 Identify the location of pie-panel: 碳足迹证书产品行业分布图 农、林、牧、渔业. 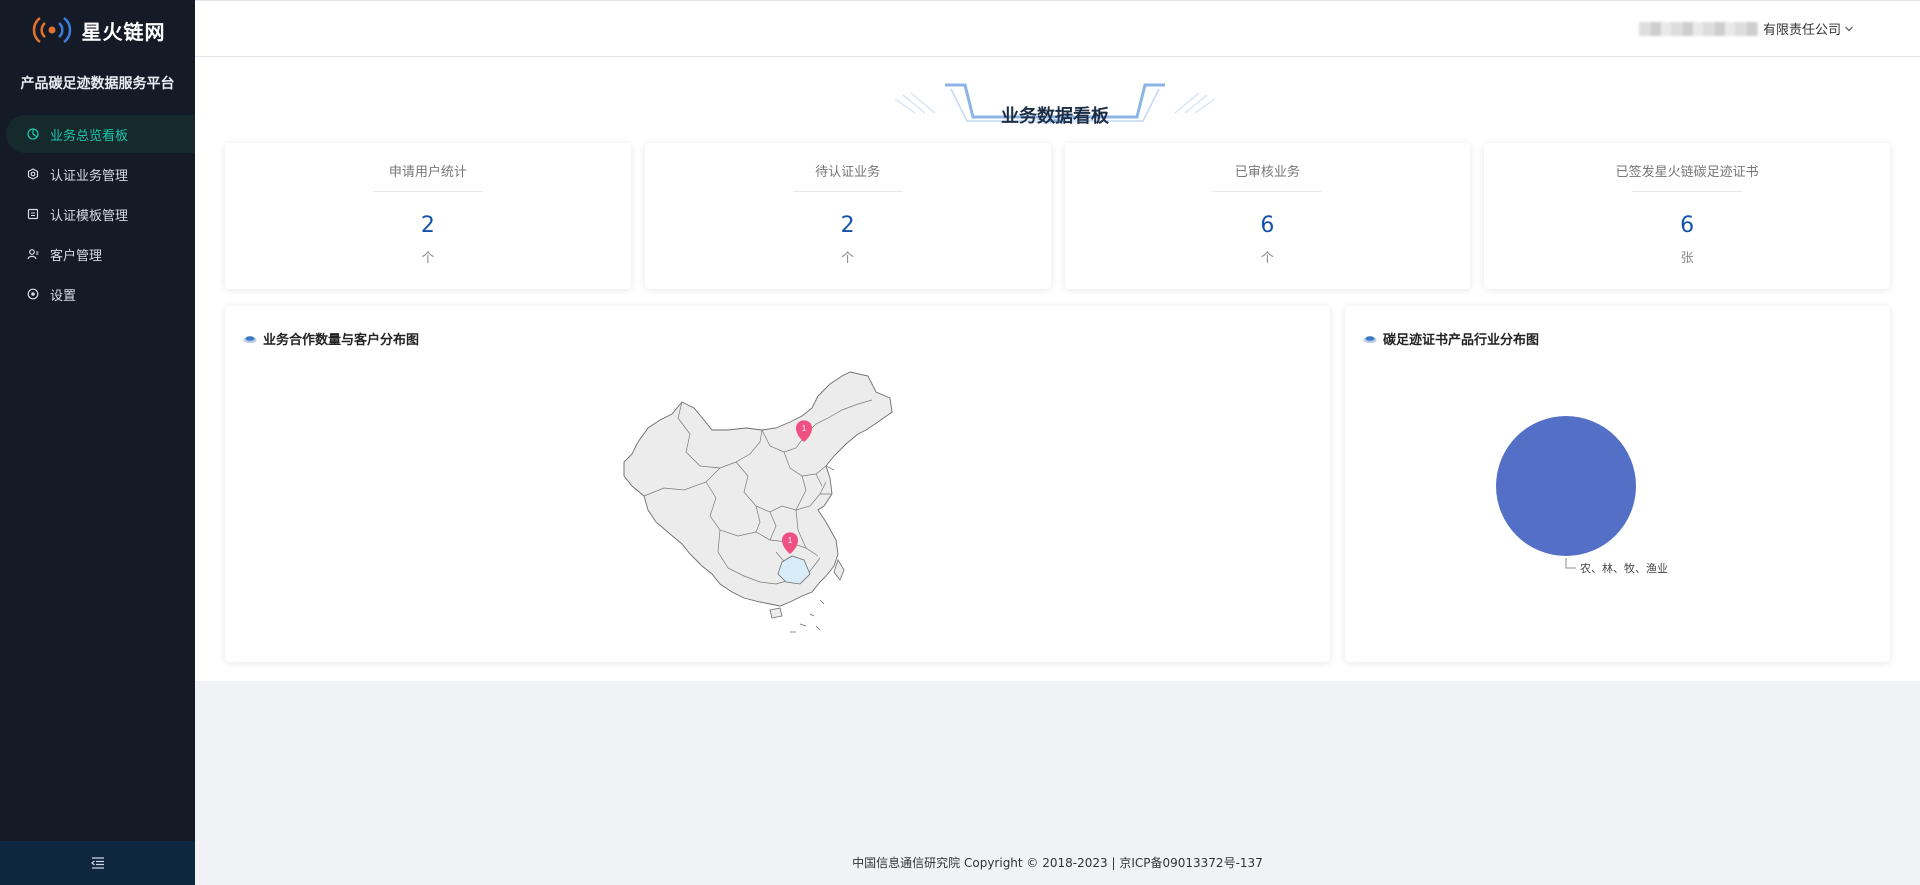
(1617, 484).